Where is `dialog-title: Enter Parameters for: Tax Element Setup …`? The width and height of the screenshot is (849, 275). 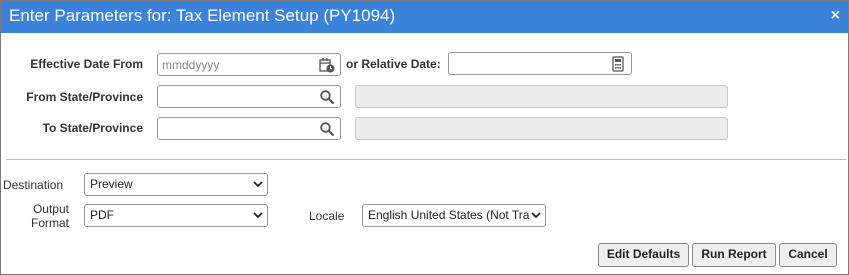
dialog-title: Enter Parameters for: Tax Element Setup … is located at coordinates (202, 15).